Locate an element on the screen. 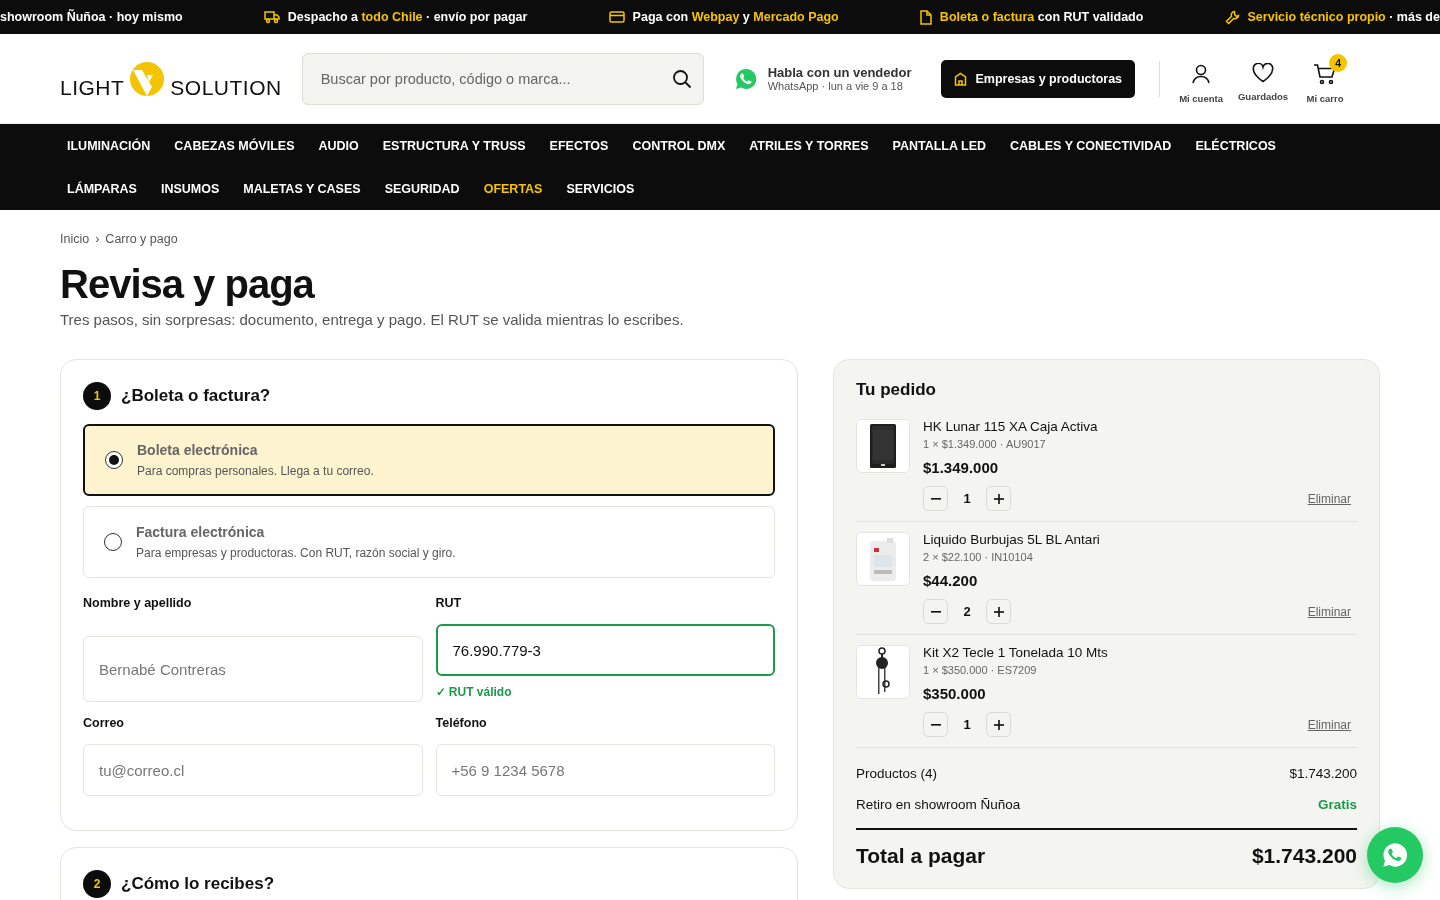 This screenshot has width=1440, height=900. promo-text: showroom Ñuñoa · hoy mismo is located at coordinates (91, 17).